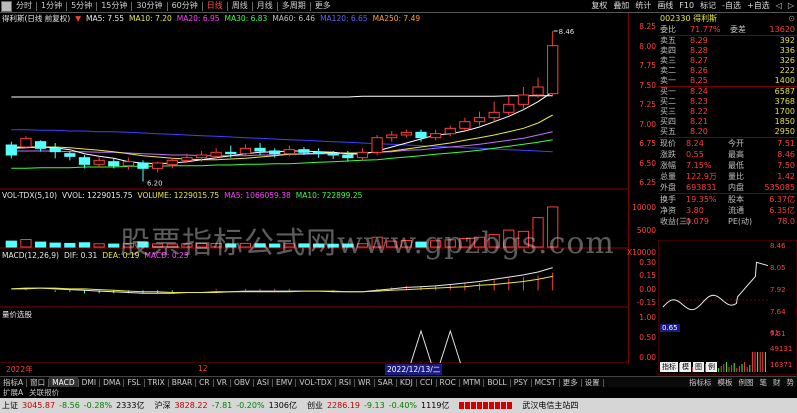 The image size is (797, 413). I want to click on ma20-line, so click(282, 144).